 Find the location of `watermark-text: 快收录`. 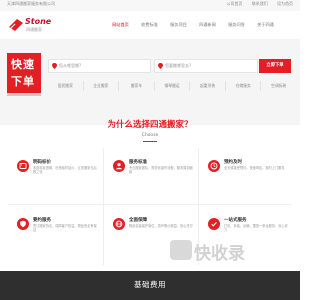

watermark-text: 快收录 is located at coordinates (219, 254).